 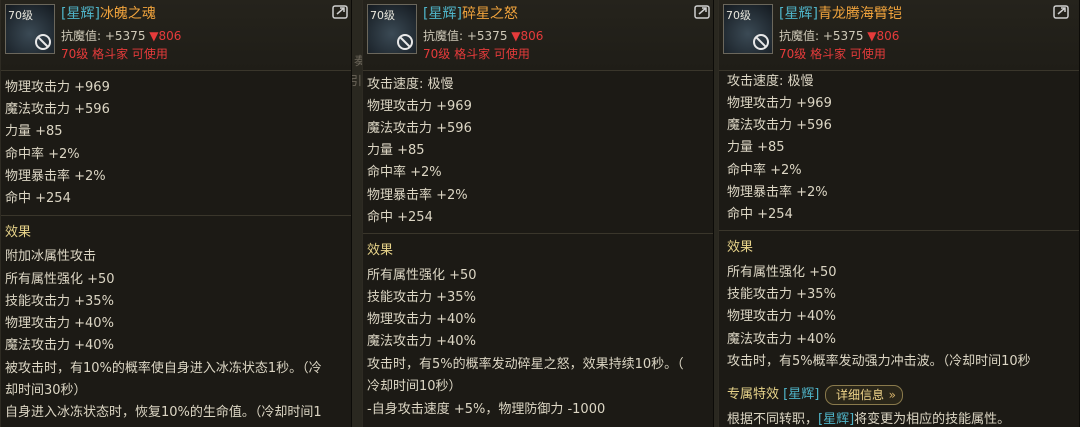 I want to click on item-name: 青龙腾海臂铠, so click(x=859, y=14).